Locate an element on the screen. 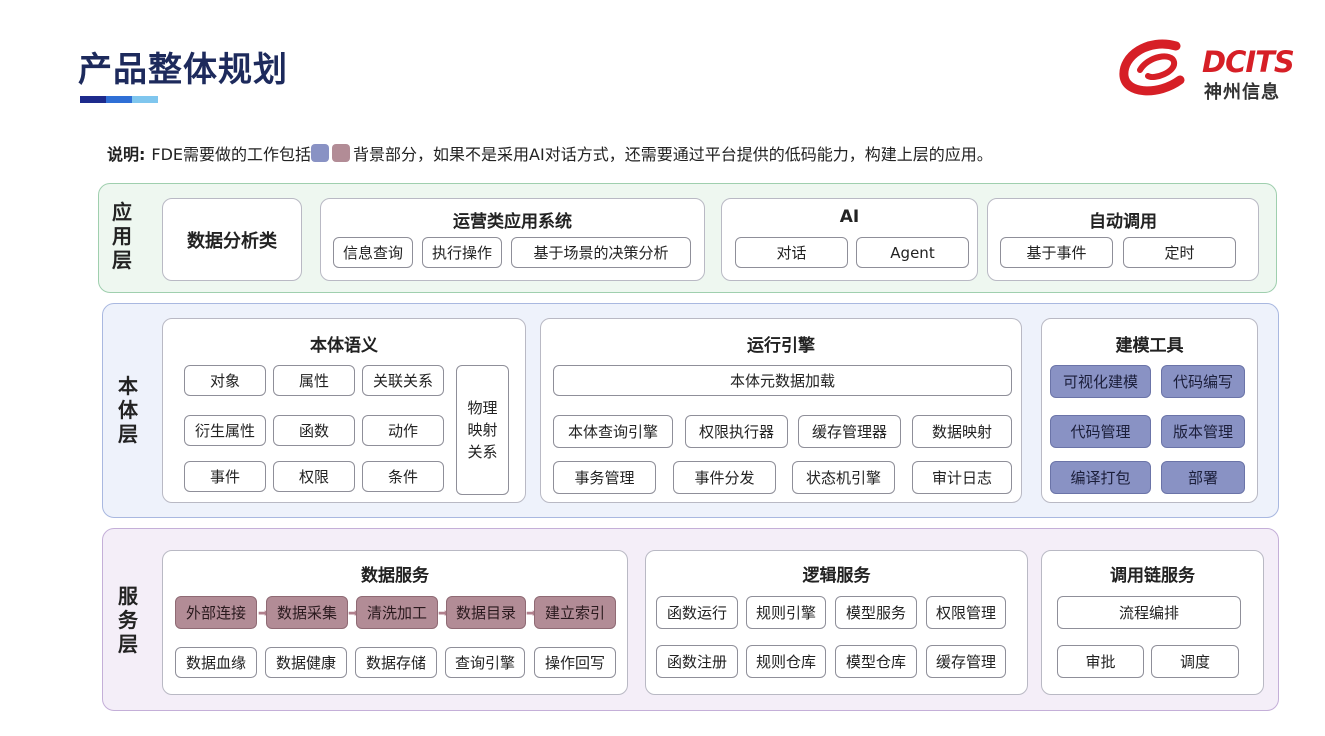 This screenshot has width=1325, height=736. data-service-item: 数据健康 is located at coordinates (306, 662).